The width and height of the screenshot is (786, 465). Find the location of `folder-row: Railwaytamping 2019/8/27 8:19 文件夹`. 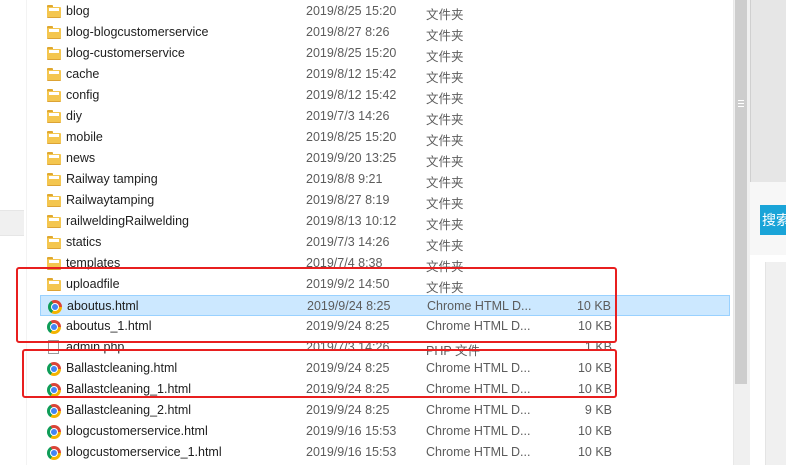

folder-row: Railwaytamping 2019/8/27 8:19 文件夹 is located at coordinates (385, 200).